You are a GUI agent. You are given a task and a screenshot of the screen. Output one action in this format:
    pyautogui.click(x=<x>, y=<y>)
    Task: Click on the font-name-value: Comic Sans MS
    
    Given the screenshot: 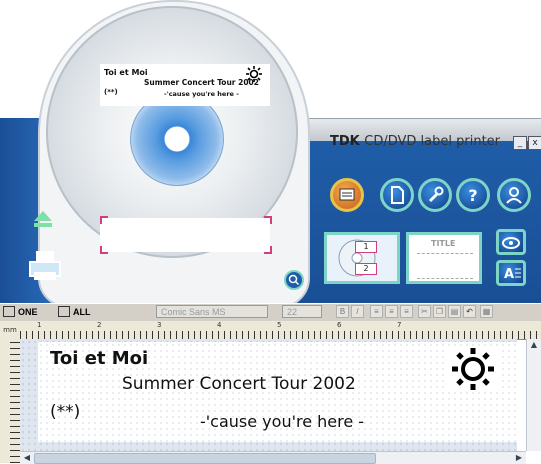 What is the action you would take?
    pyautogui.click(x=193, y=312)
    